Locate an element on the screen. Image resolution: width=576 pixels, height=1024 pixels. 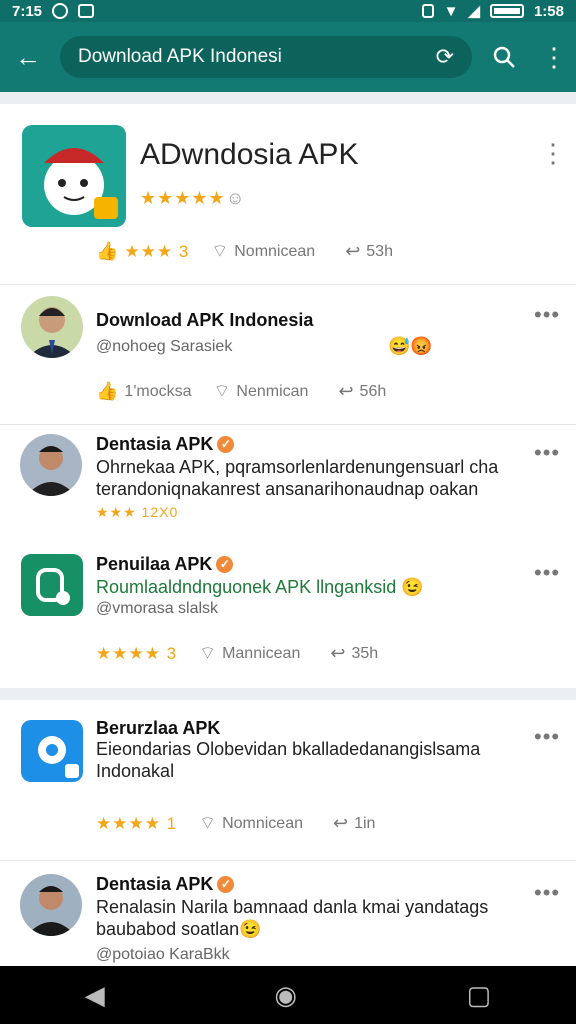
vibrate-icon is located at coordinates (427, 11).